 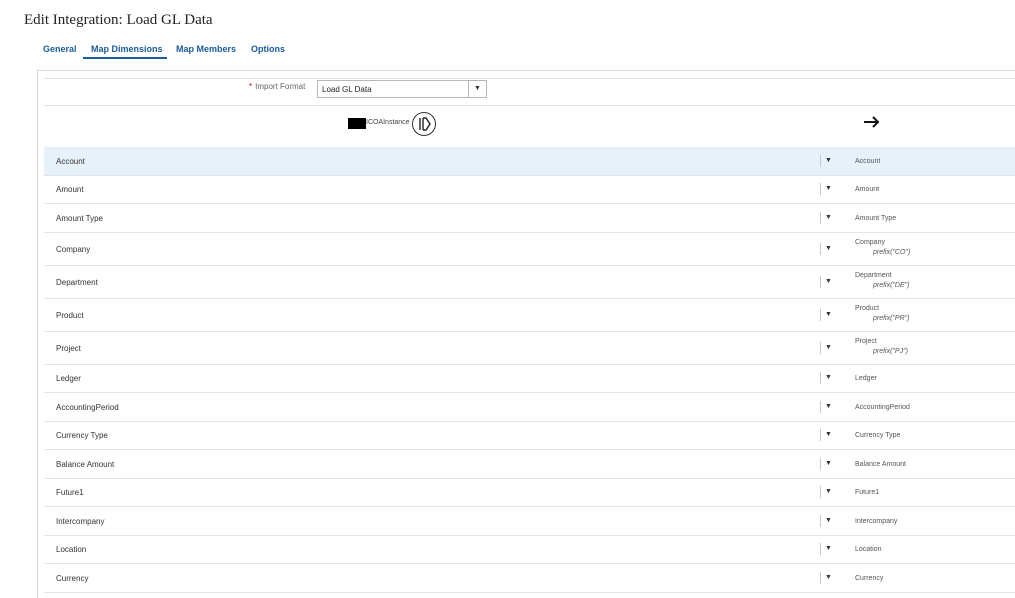 What do you see at coordinates (70, 315) in the screenshot?
I see `source-dimension-label: Product` at bounding box center [70, 315].